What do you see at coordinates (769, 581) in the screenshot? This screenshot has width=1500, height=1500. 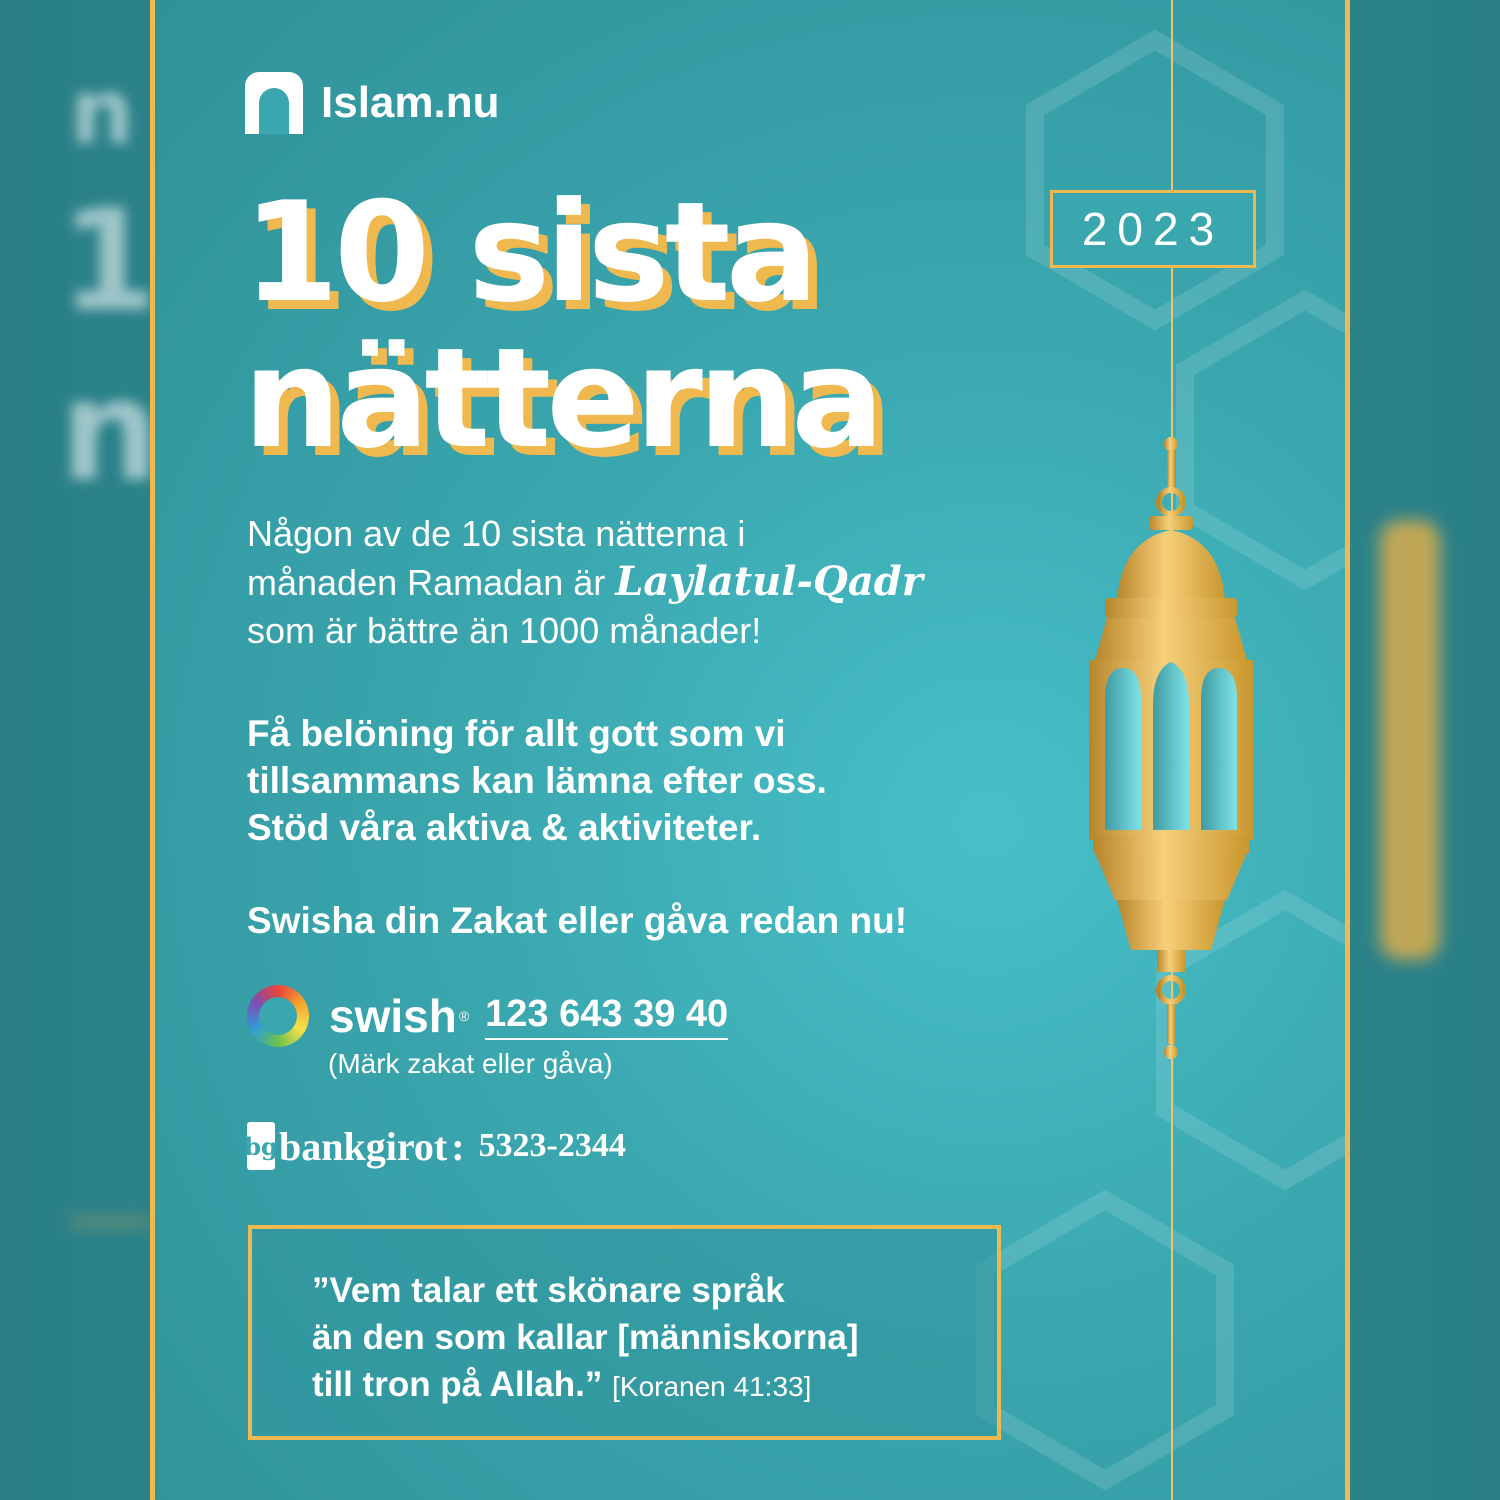 I see `laylatul-qadr-text: Laylatul-Qadr` at bounding box center [769, 581].